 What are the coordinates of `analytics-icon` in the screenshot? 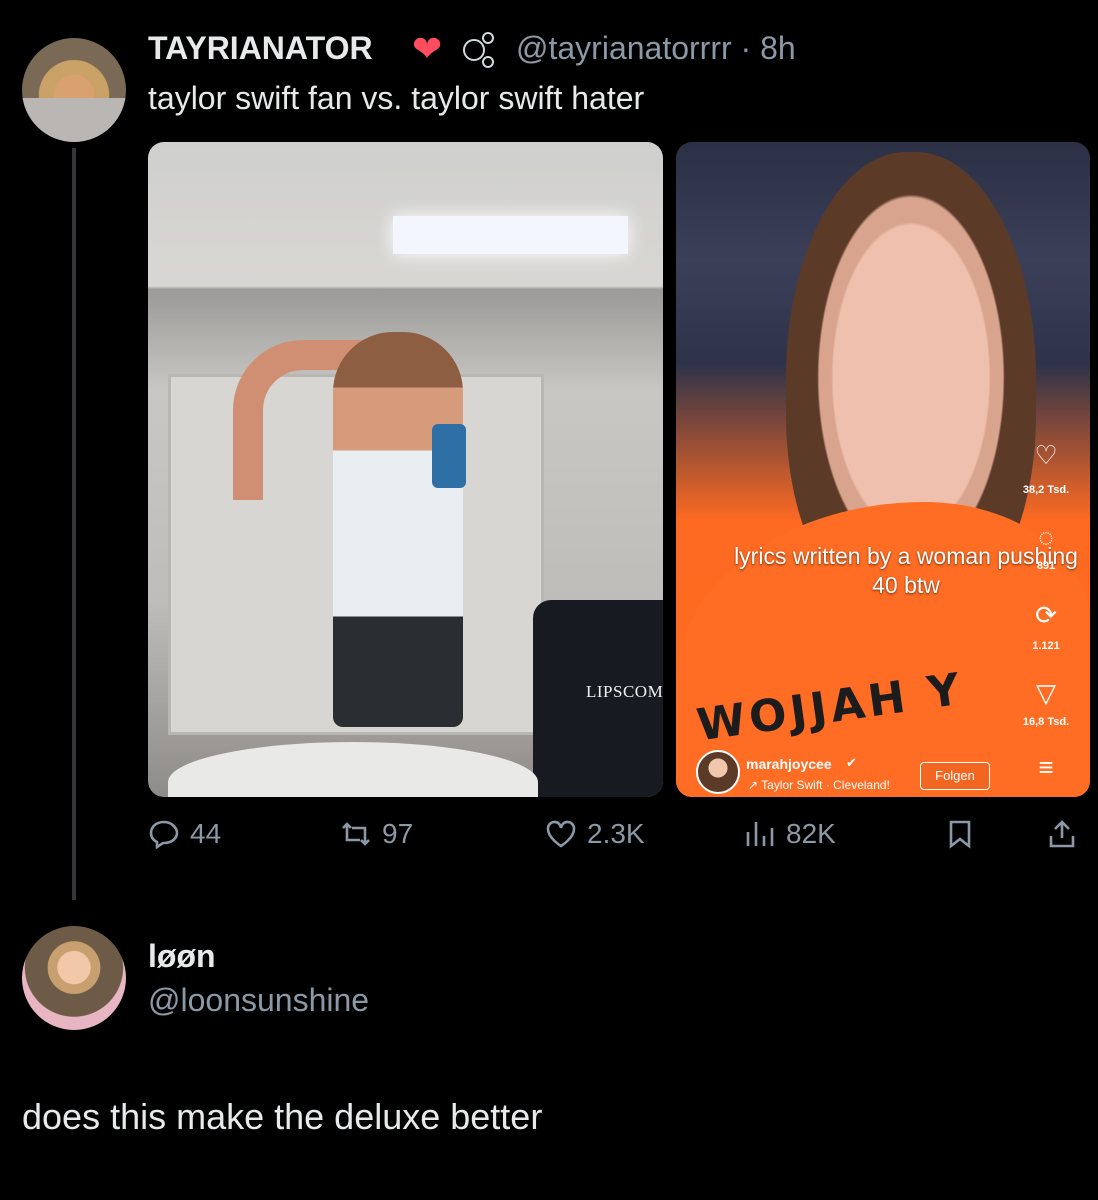 It's located at (760, 834).